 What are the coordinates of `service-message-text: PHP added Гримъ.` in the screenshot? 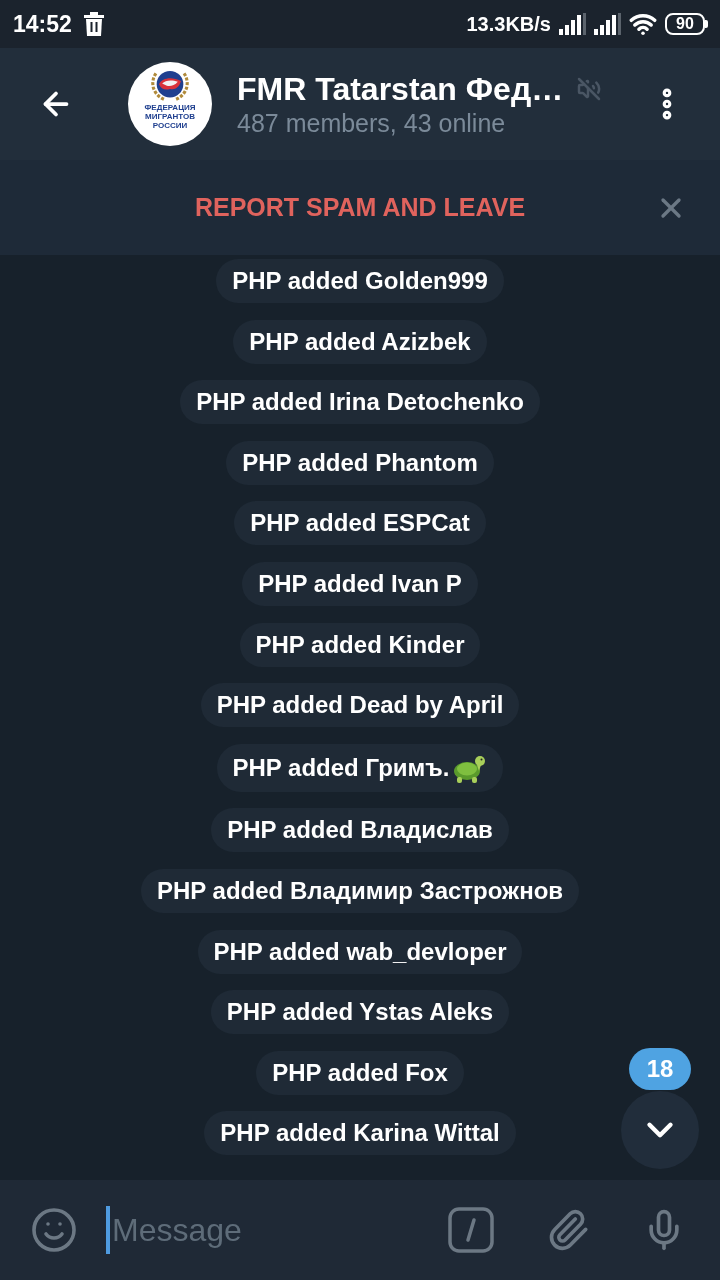 It's located at (341, 767).